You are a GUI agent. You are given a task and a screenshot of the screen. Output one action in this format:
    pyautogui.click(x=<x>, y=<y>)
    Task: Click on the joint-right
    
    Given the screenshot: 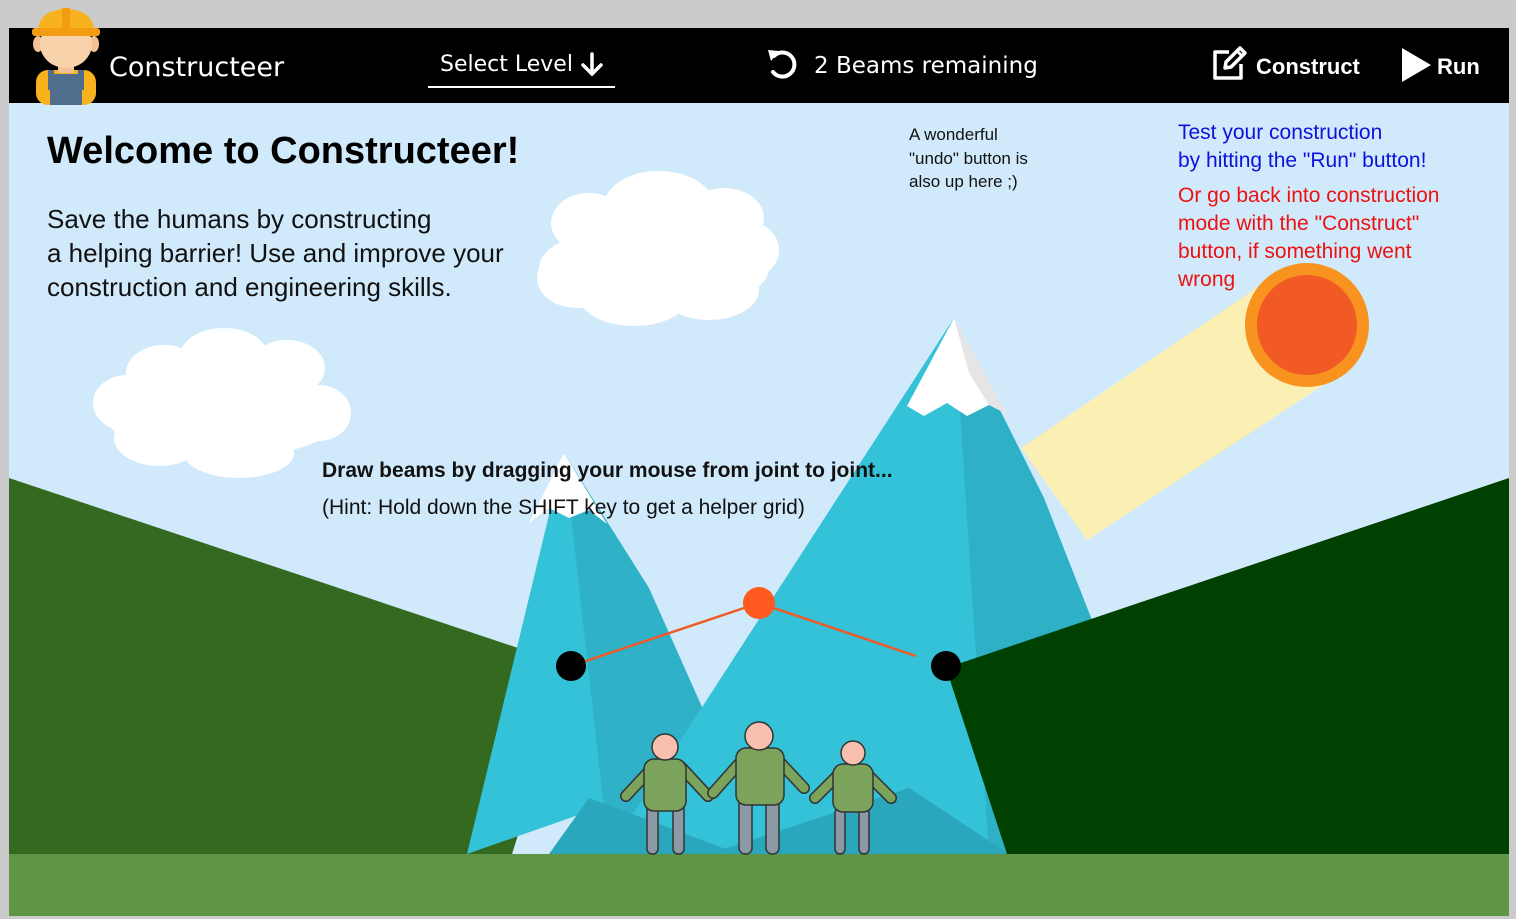 What is the action you would take?
    pyautogui.click(x=946, y=666)
    